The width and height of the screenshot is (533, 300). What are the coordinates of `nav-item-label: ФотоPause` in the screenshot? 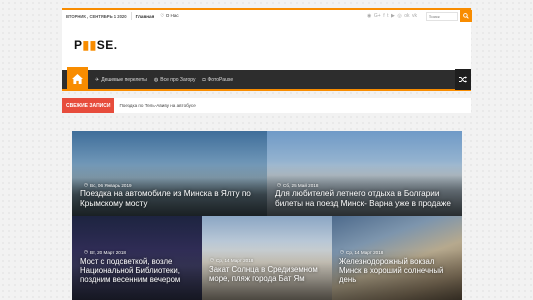 It's located at (220, 79).